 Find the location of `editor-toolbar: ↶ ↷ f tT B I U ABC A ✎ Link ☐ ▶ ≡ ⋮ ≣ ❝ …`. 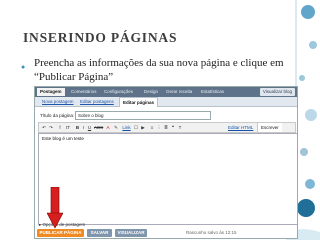

editor-toolbar: ↶ ↷ f tT B I U ABC A ✎ Link ☐ ▶ ≡ ⋮ ≣ ❝ … is located at coordinates (167, 127).